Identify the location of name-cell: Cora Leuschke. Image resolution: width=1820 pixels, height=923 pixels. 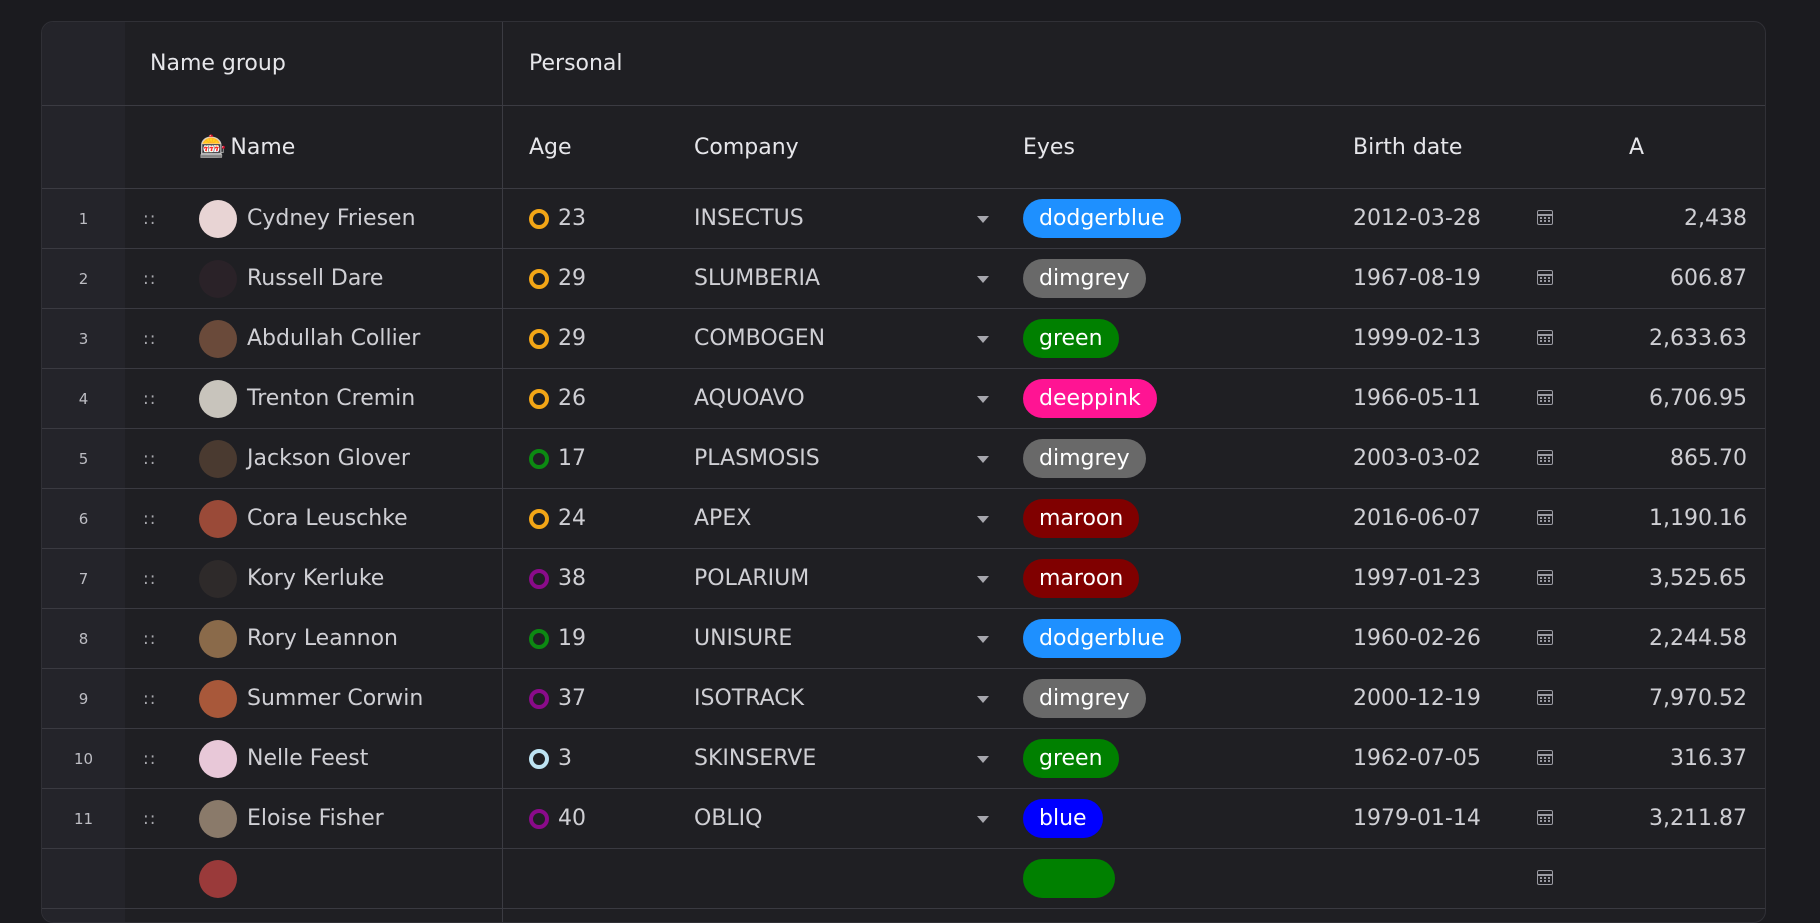
(303, 518).